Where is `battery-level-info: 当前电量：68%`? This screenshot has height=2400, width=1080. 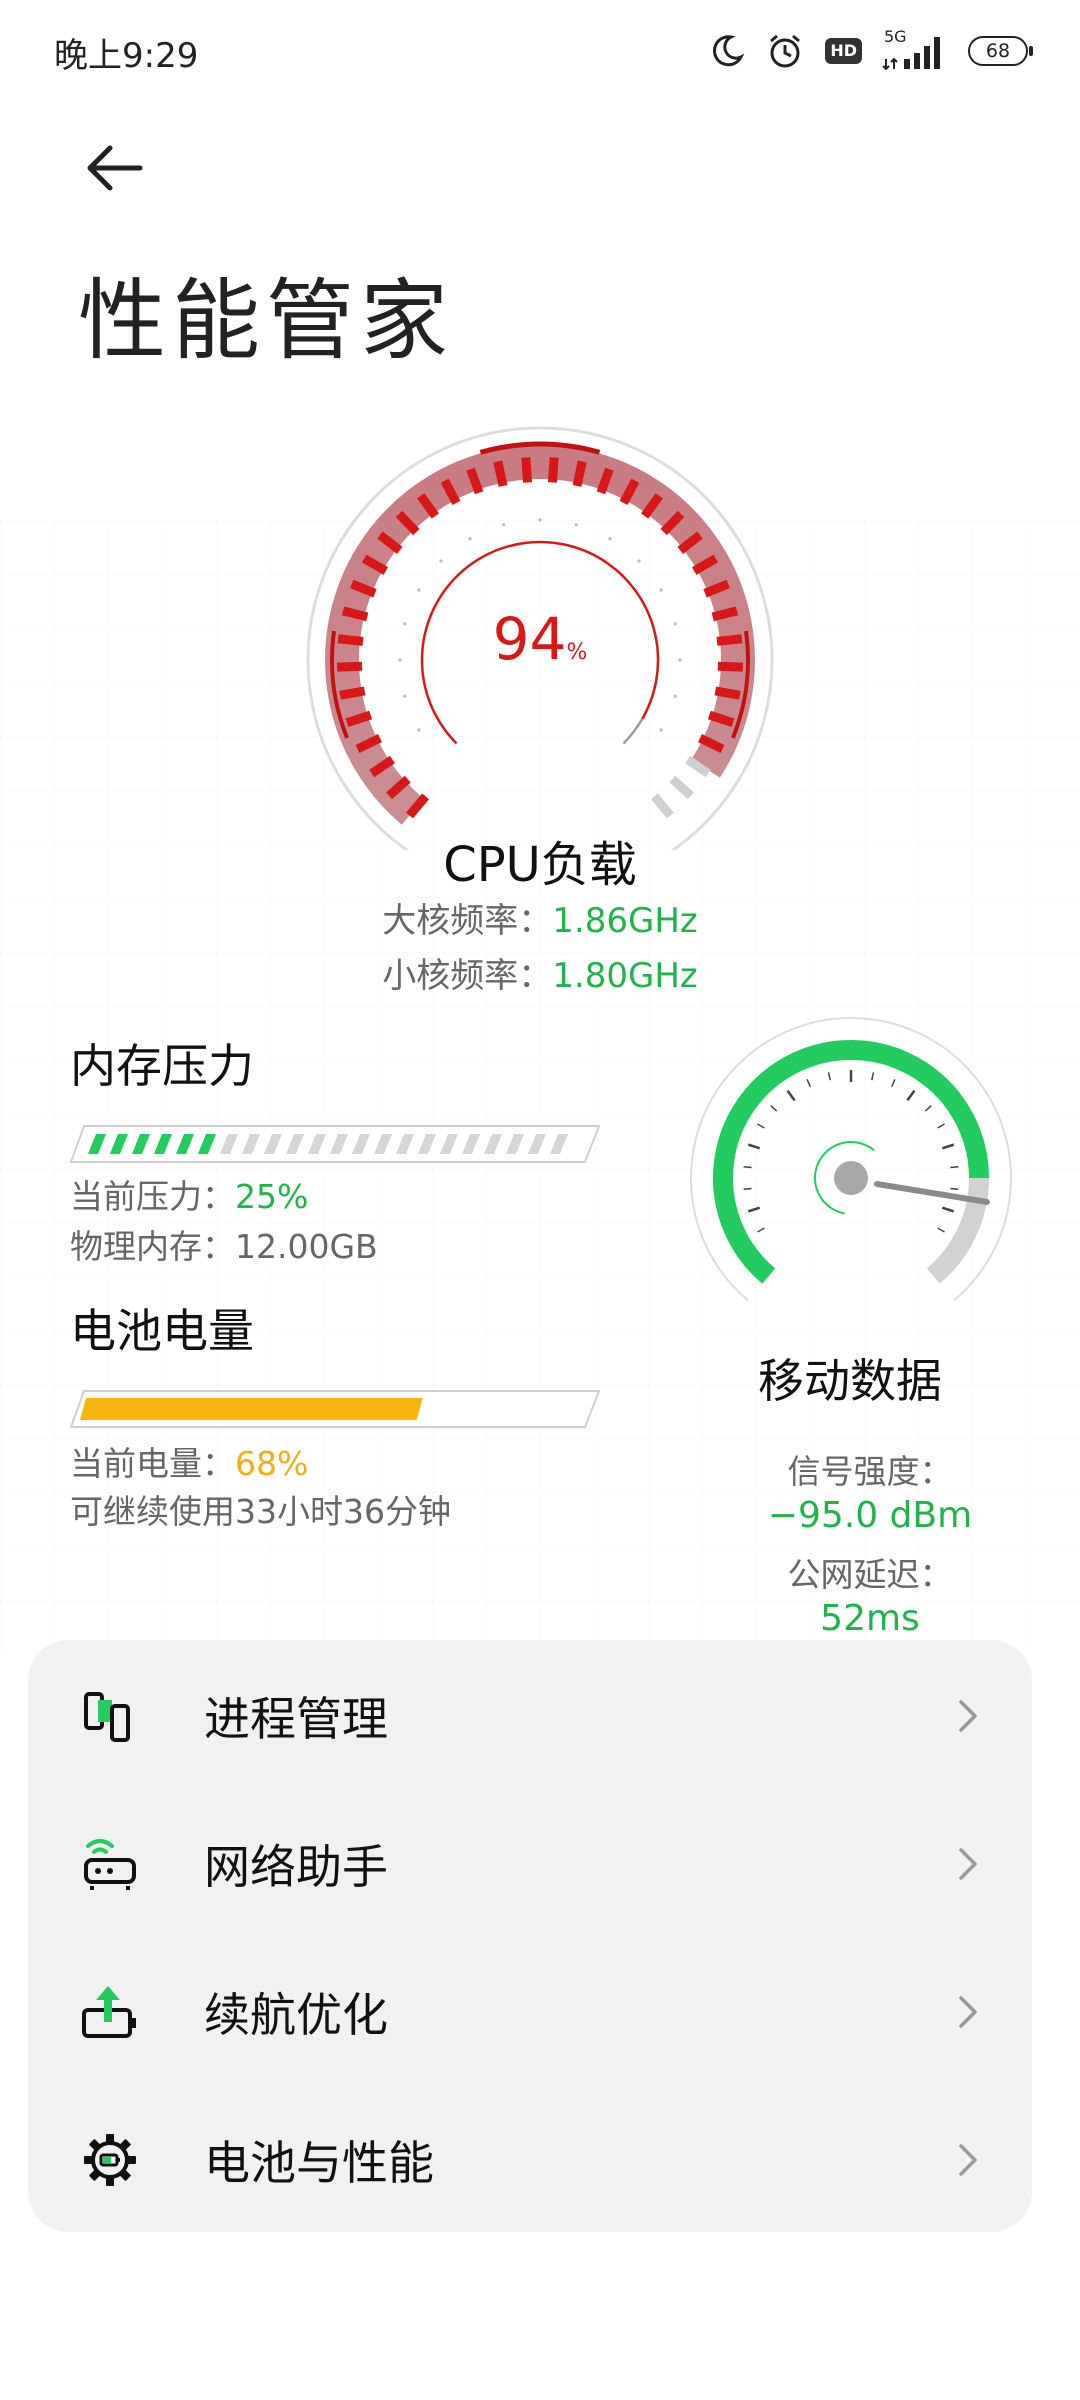 battery-level-info: 当前电量：68% is located at coordinates (189, 1461).